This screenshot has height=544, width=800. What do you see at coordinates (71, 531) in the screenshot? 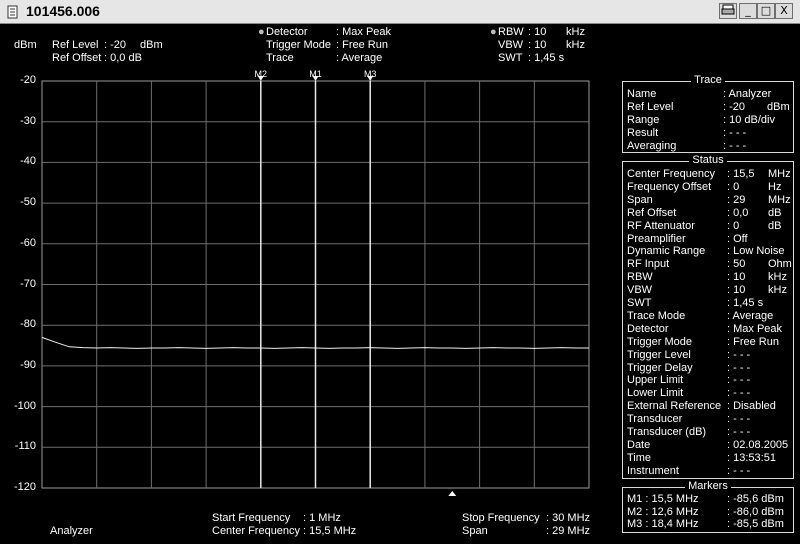
I see `trace-name-label: Analyzer` at bounding box center [71, 531].